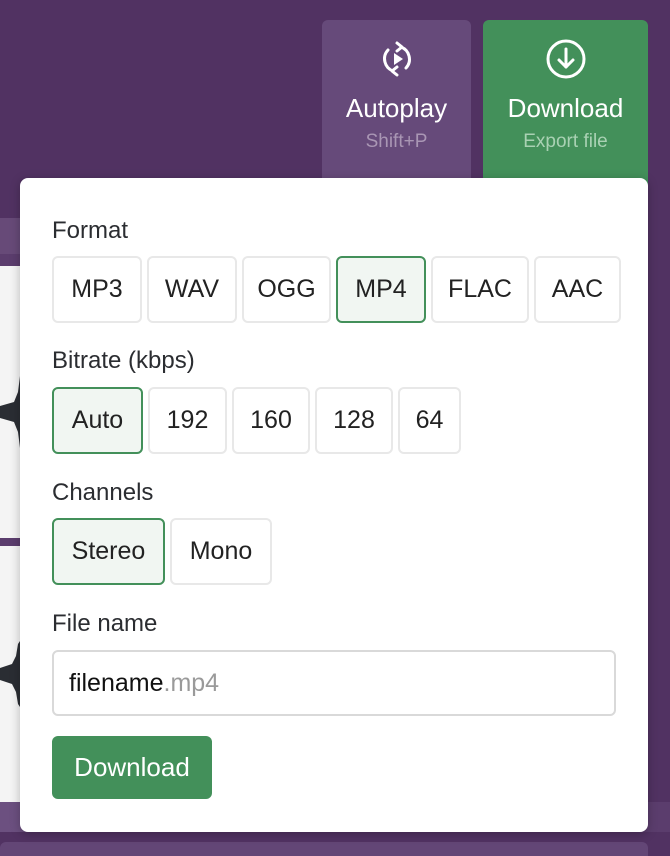 Image resolution: width=670 pixels, height=856 pixels. What do you see at coordinates (480, 289) in the screenshot?
I see `format-option-flac: FLAC` at bounding box center [480, 289].